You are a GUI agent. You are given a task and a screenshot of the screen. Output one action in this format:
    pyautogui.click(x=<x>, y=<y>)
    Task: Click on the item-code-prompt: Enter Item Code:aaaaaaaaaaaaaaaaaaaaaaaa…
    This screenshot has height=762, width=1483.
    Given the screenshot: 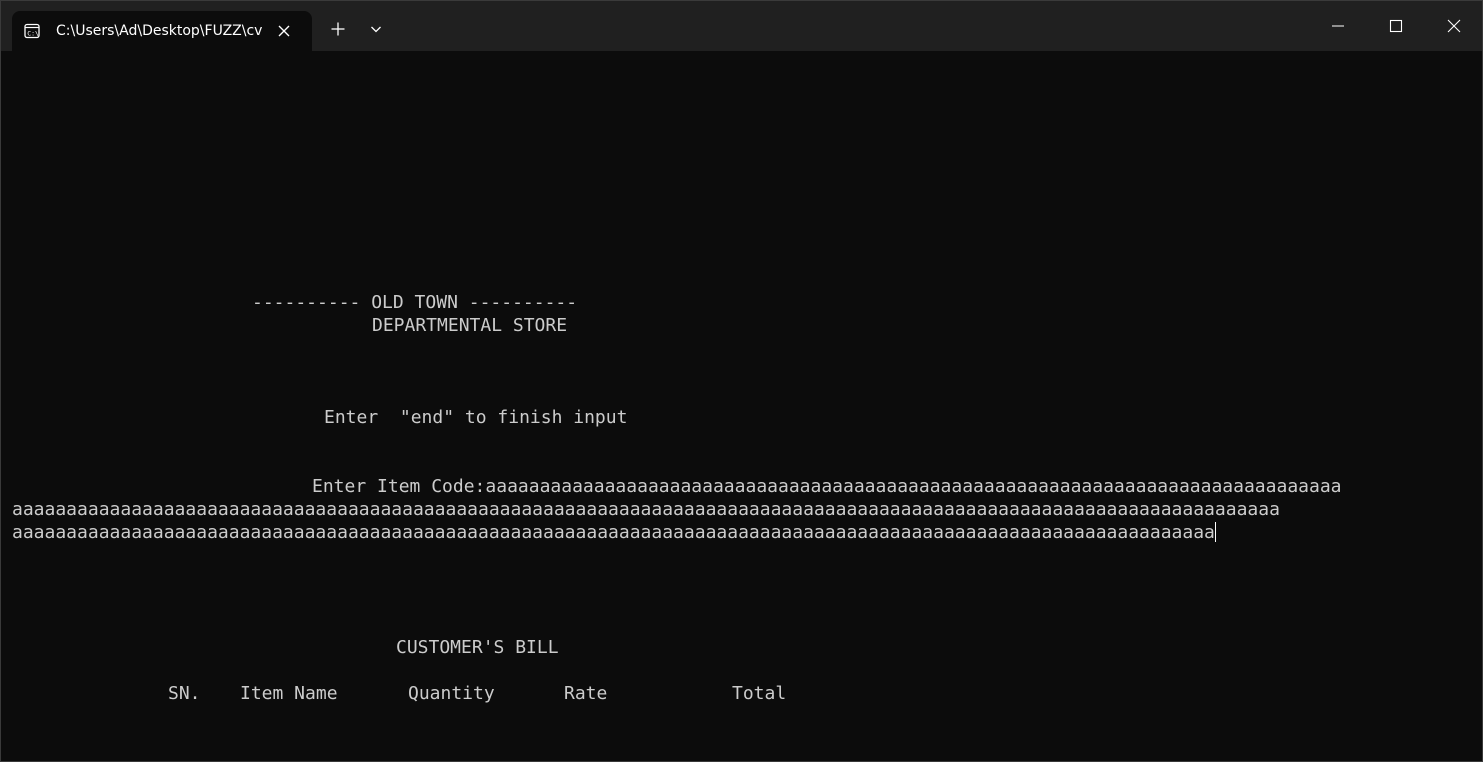 What is the action you would take?
    pyautogui.click(x=827, y=486)
    